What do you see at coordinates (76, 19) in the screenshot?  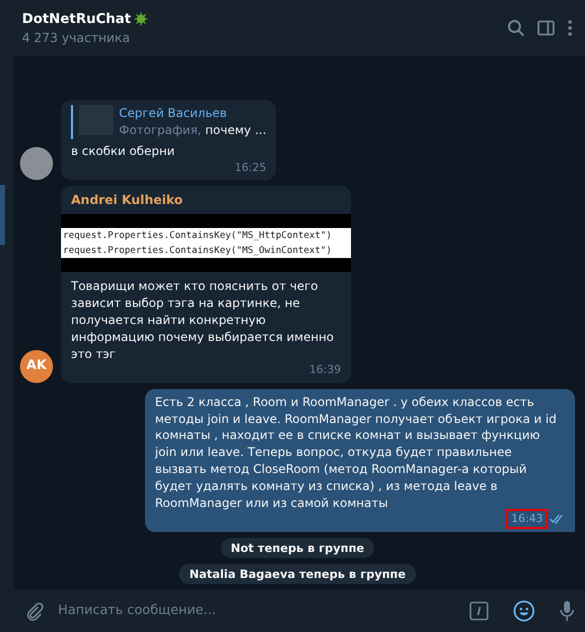 I see `chat-title: DotNetRuChat` at bounding box center [76, 19].